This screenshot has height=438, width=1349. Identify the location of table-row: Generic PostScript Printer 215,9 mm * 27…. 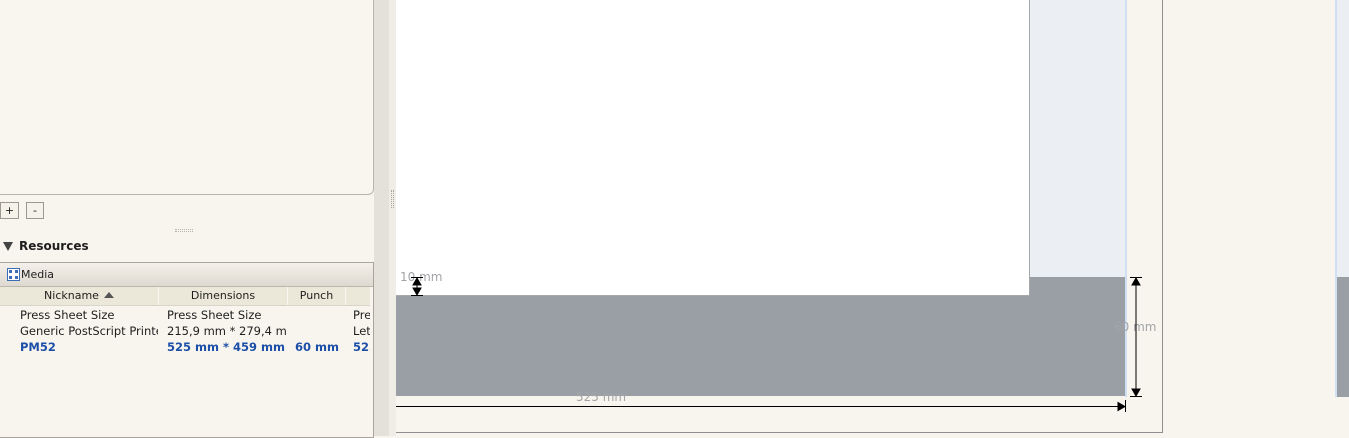
(185, 332).